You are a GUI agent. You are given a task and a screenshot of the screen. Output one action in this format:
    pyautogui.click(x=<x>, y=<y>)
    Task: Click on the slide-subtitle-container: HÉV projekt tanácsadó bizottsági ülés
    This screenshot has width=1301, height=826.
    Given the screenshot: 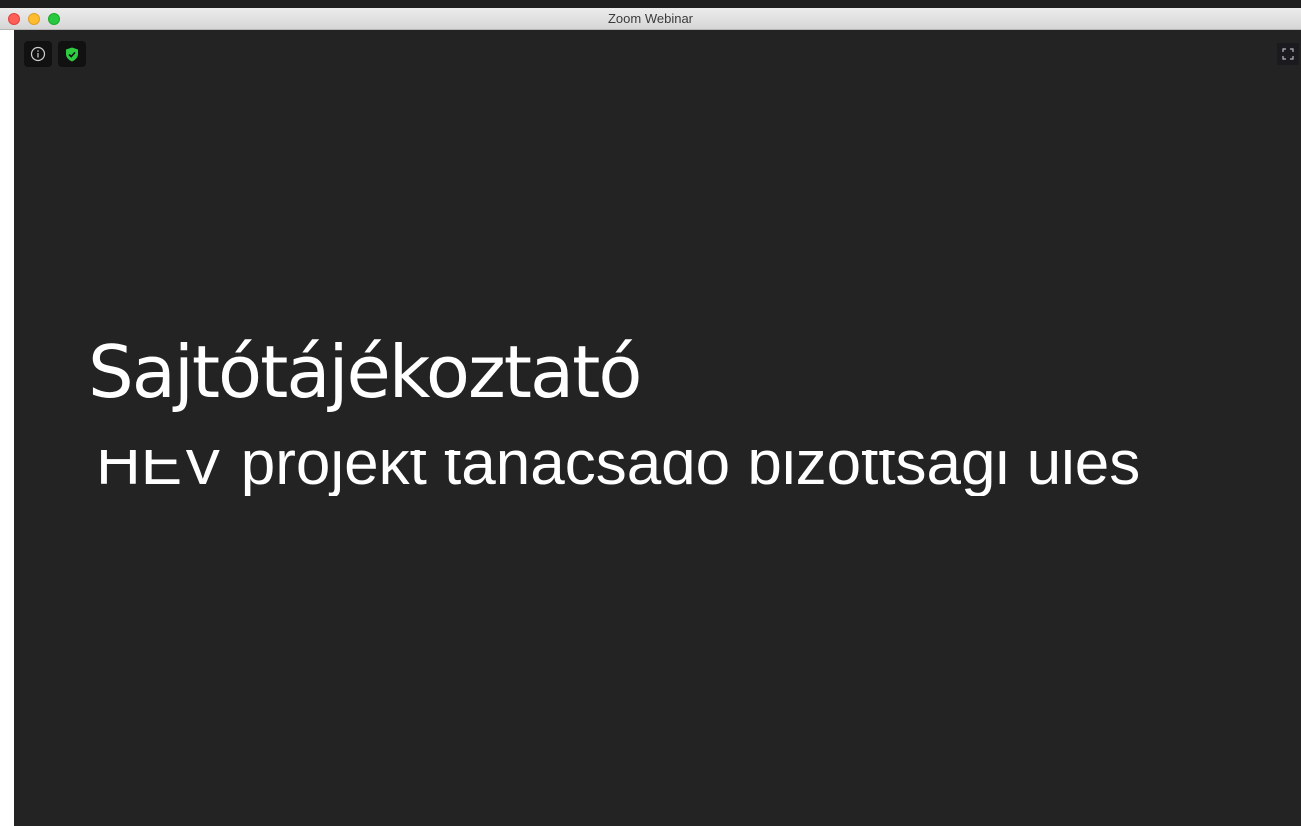 What is the action you would take?
    pyautogui.click(x=696, y=473)
    